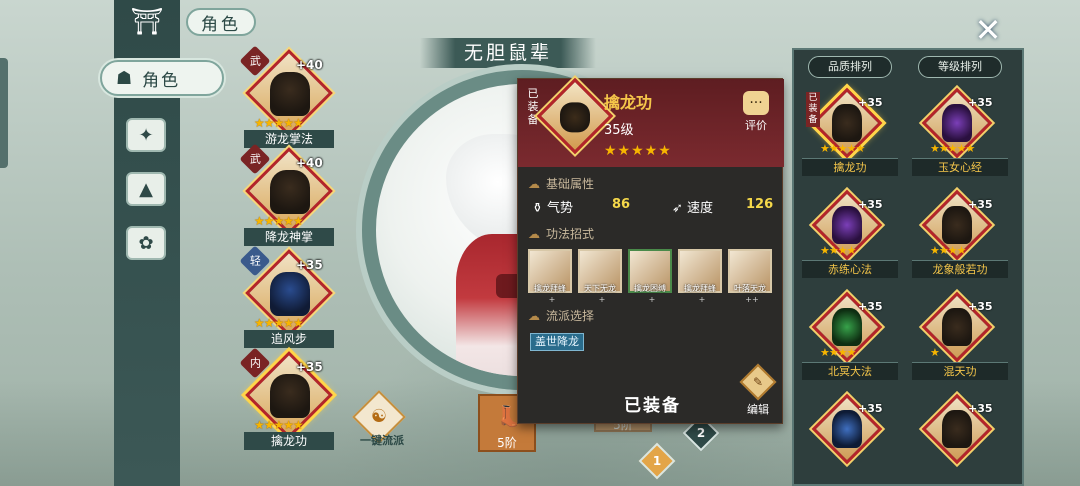 The height and width of the screenshot is (486, 1080). What do you see at coordinates (760, 204) in the screenshot?
I see `stat-value: 126` at bounding box center [760, 204].